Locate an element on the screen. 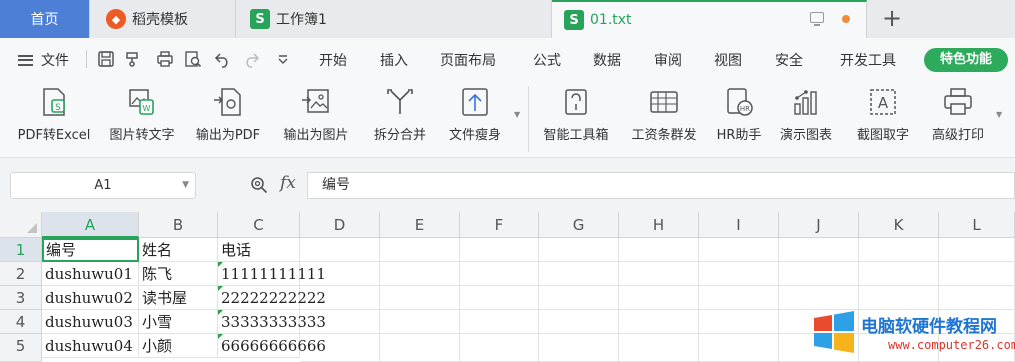  cell-a1: 编号 is located at coordinates (90, 250).